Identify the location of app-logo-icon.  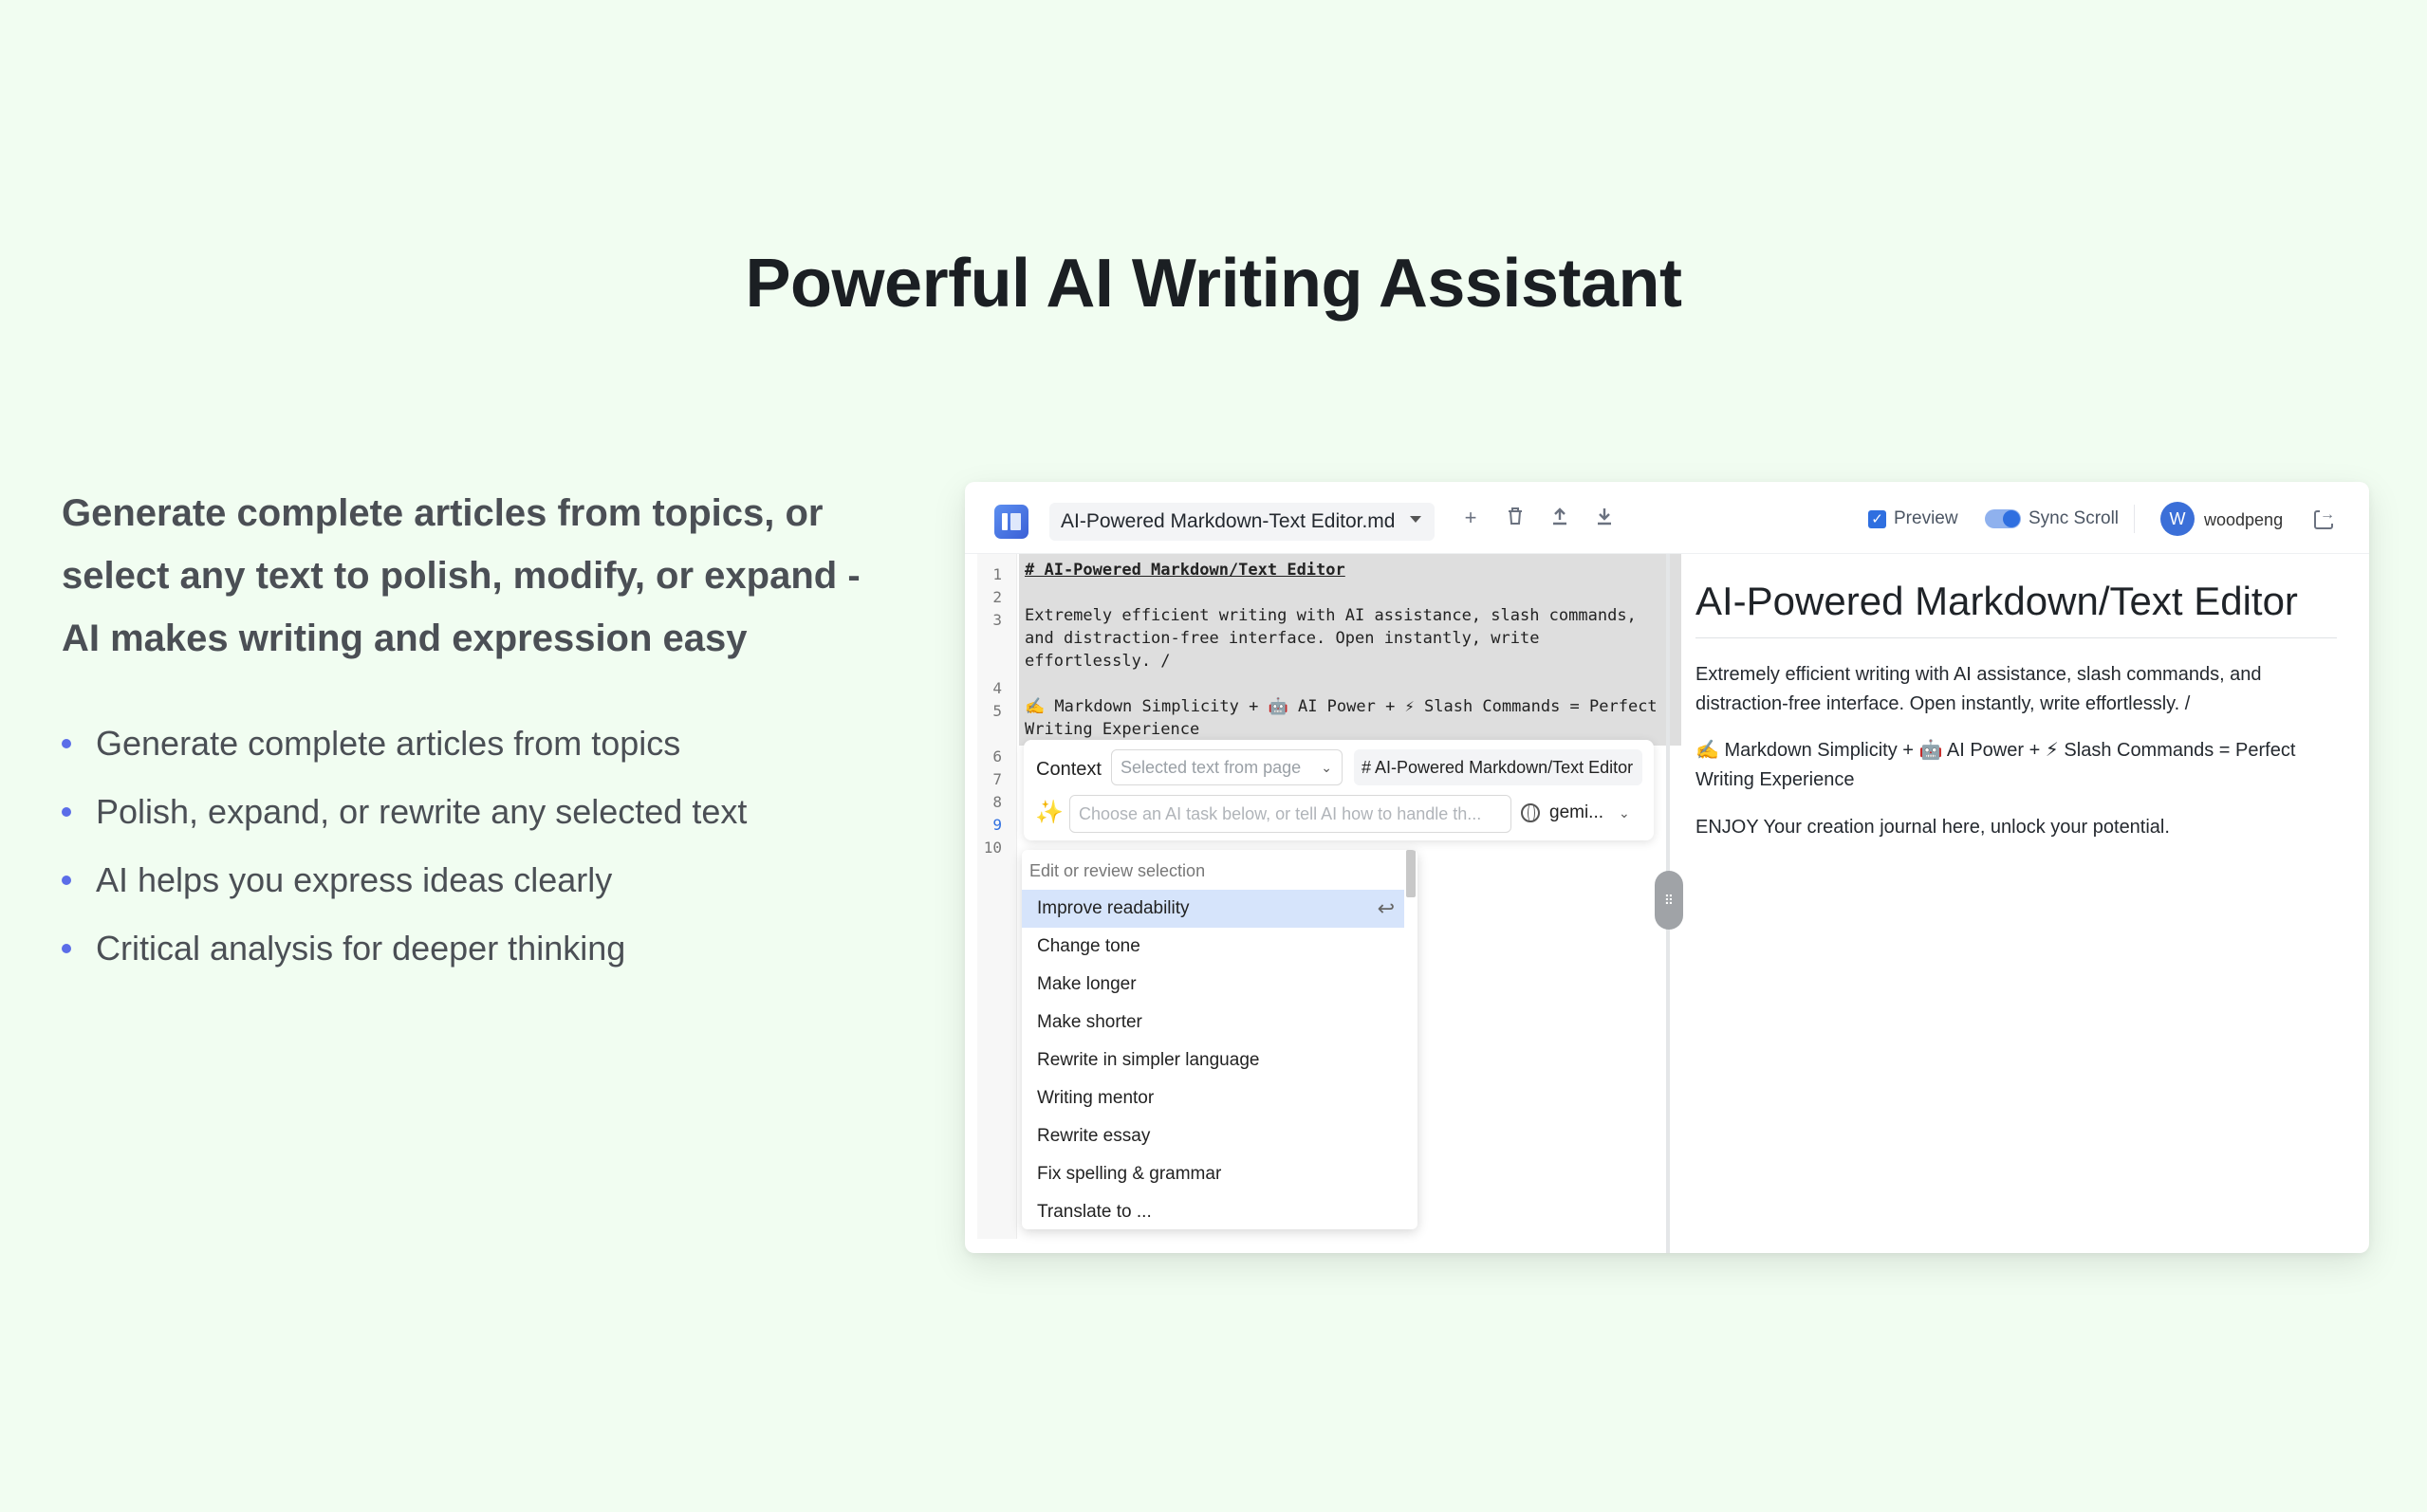
(1011, 522).